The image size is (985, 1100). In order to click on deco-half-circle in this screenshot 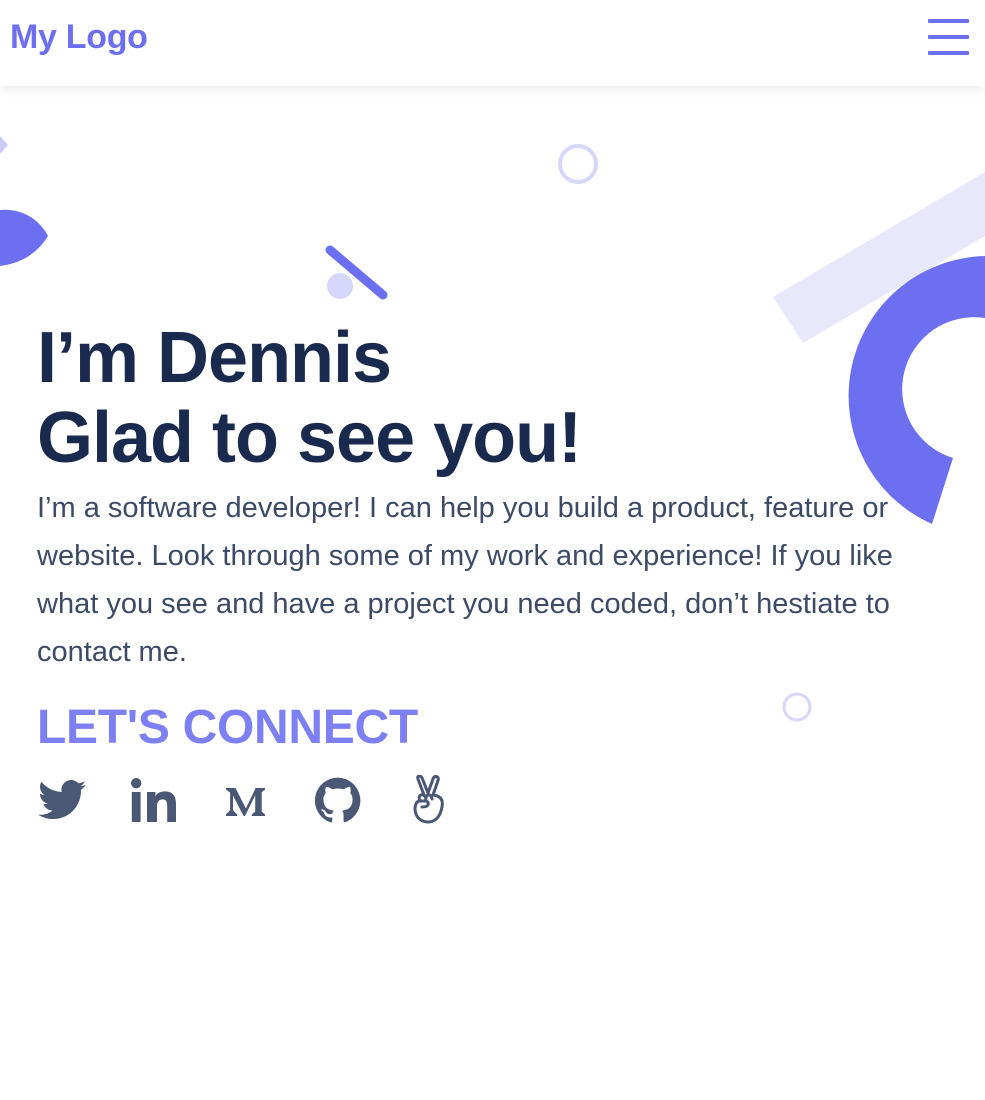, I will do `click(24, 237)`.